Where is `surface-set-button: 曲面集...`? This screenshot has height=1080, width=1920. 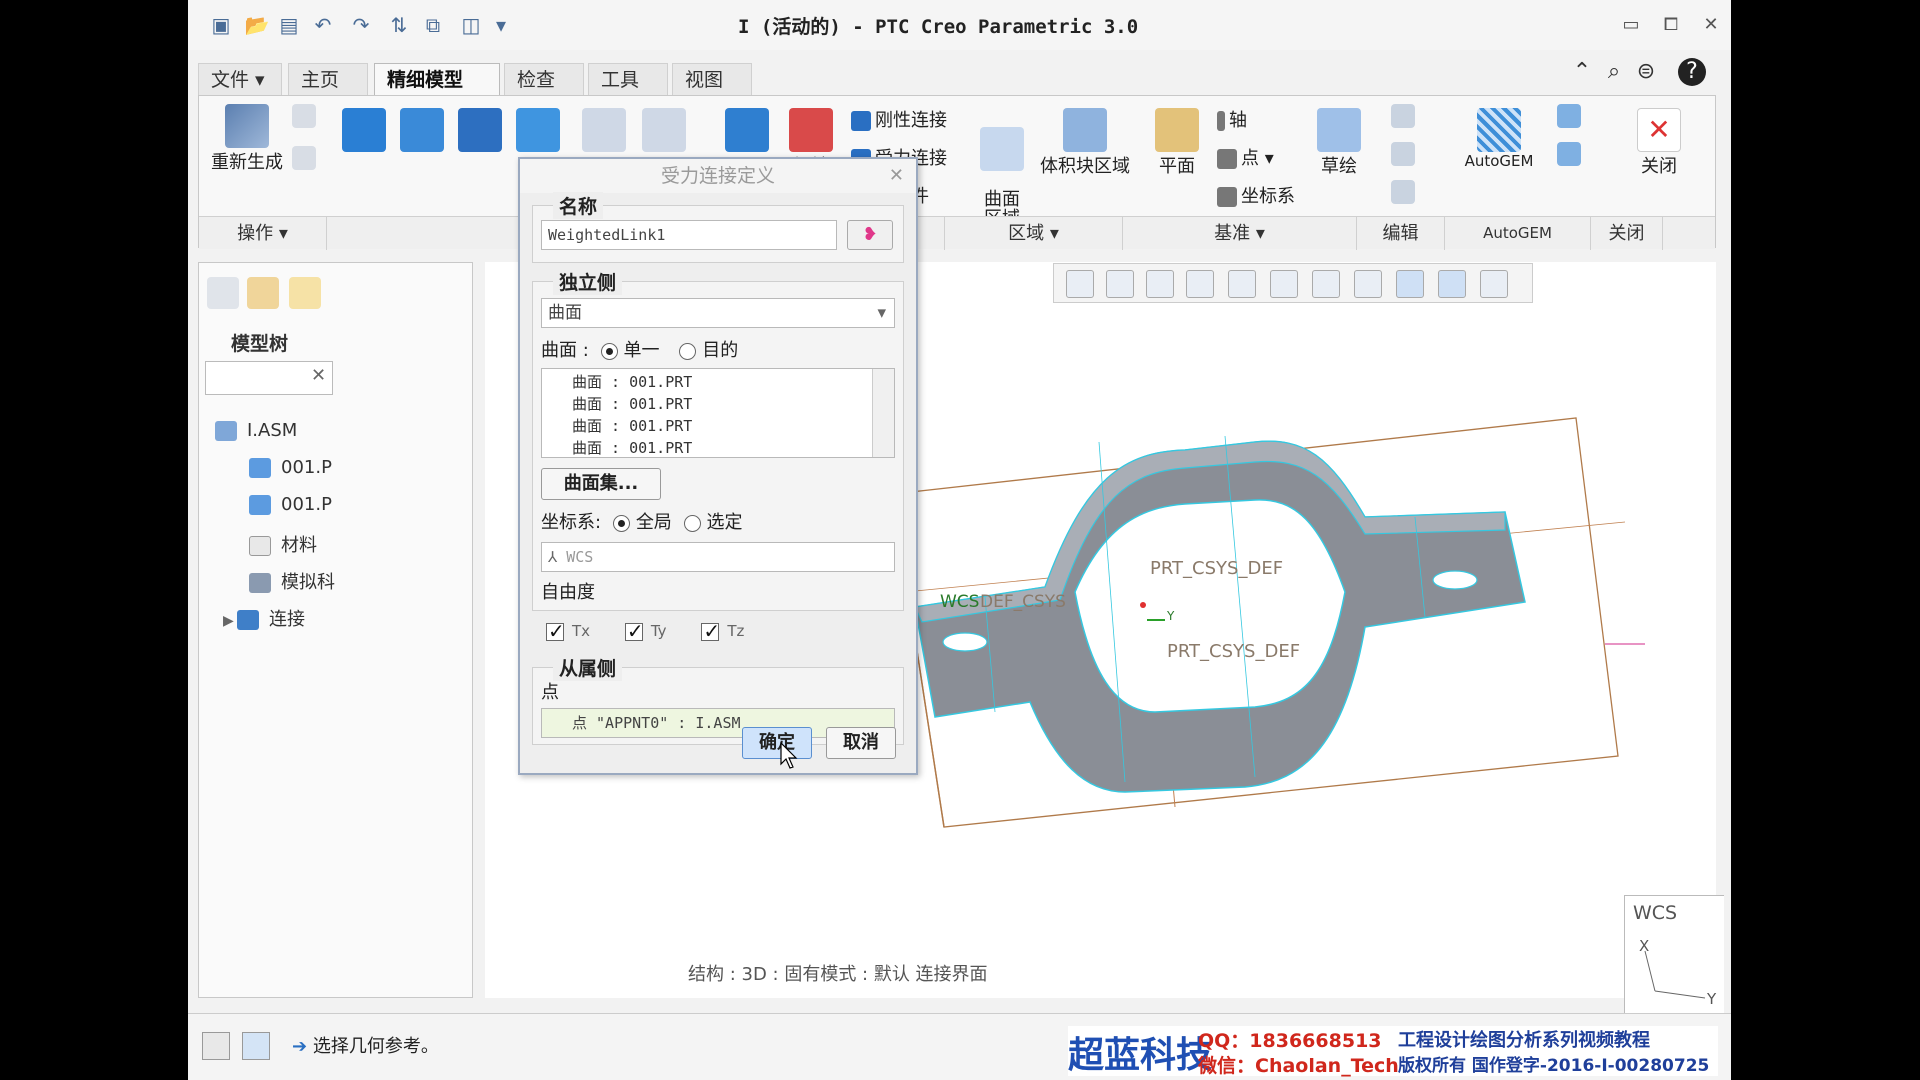
surface-set-button: 曲面集... is located at coordinates (601, 484).